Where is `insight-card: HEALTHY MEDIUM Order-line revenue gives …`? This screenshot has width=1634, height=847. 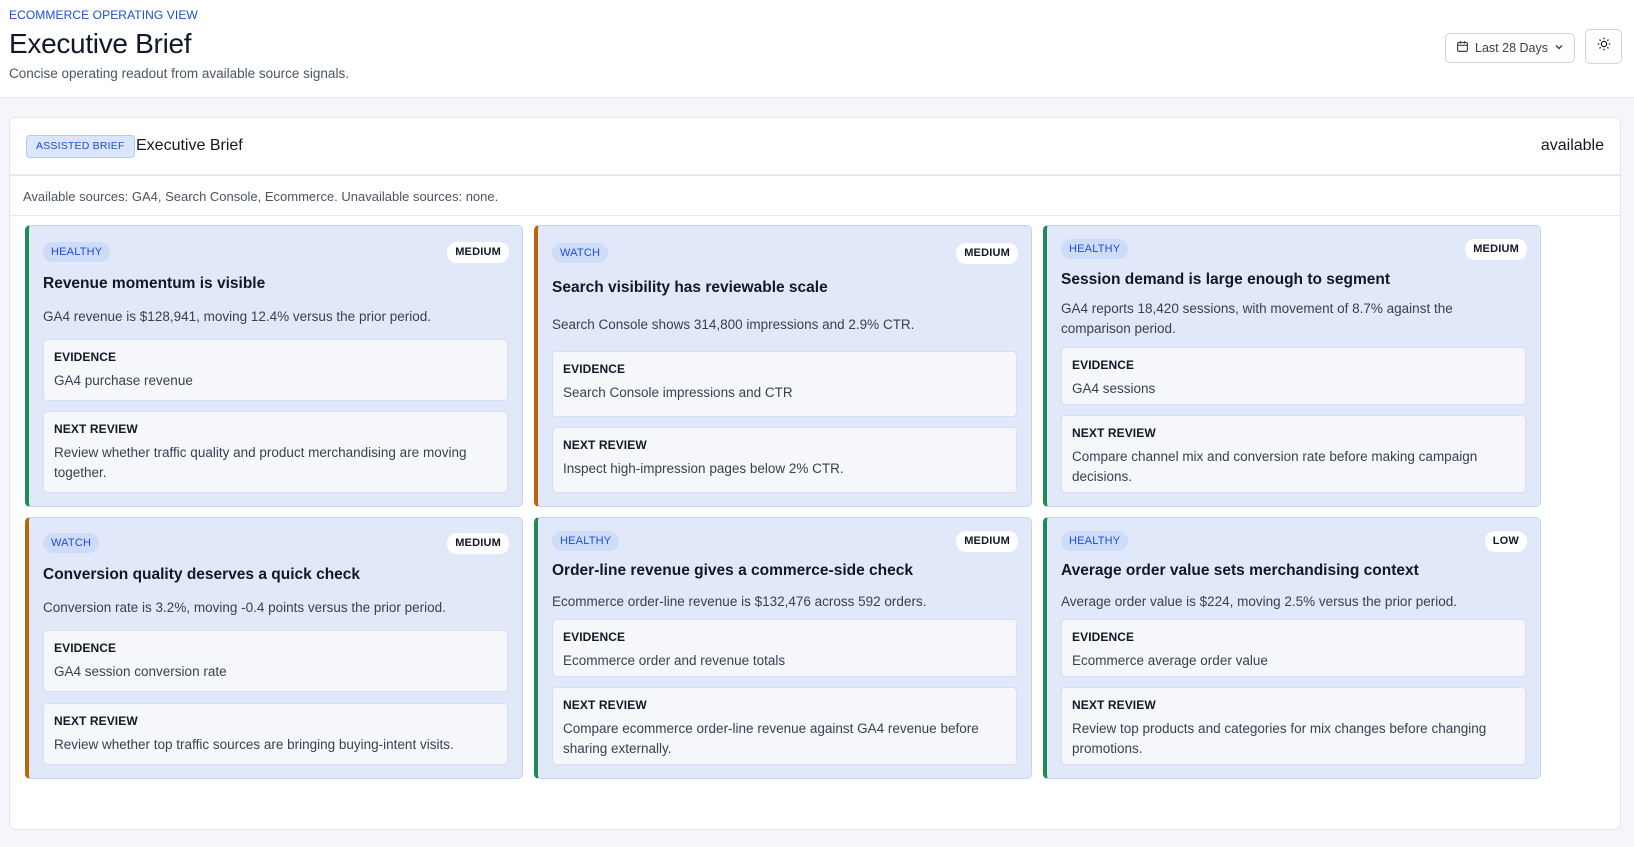
insight-card: HEALTHY MEDIUM Order-line revenue gives … is located at coordinates (783, 648).